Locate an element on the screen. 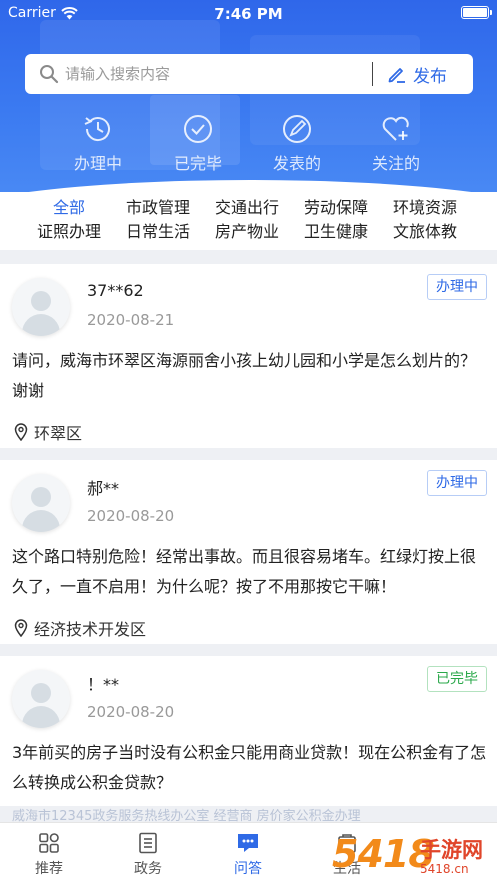  status-badge: 已完毕 is located at coordinates (457, 679).